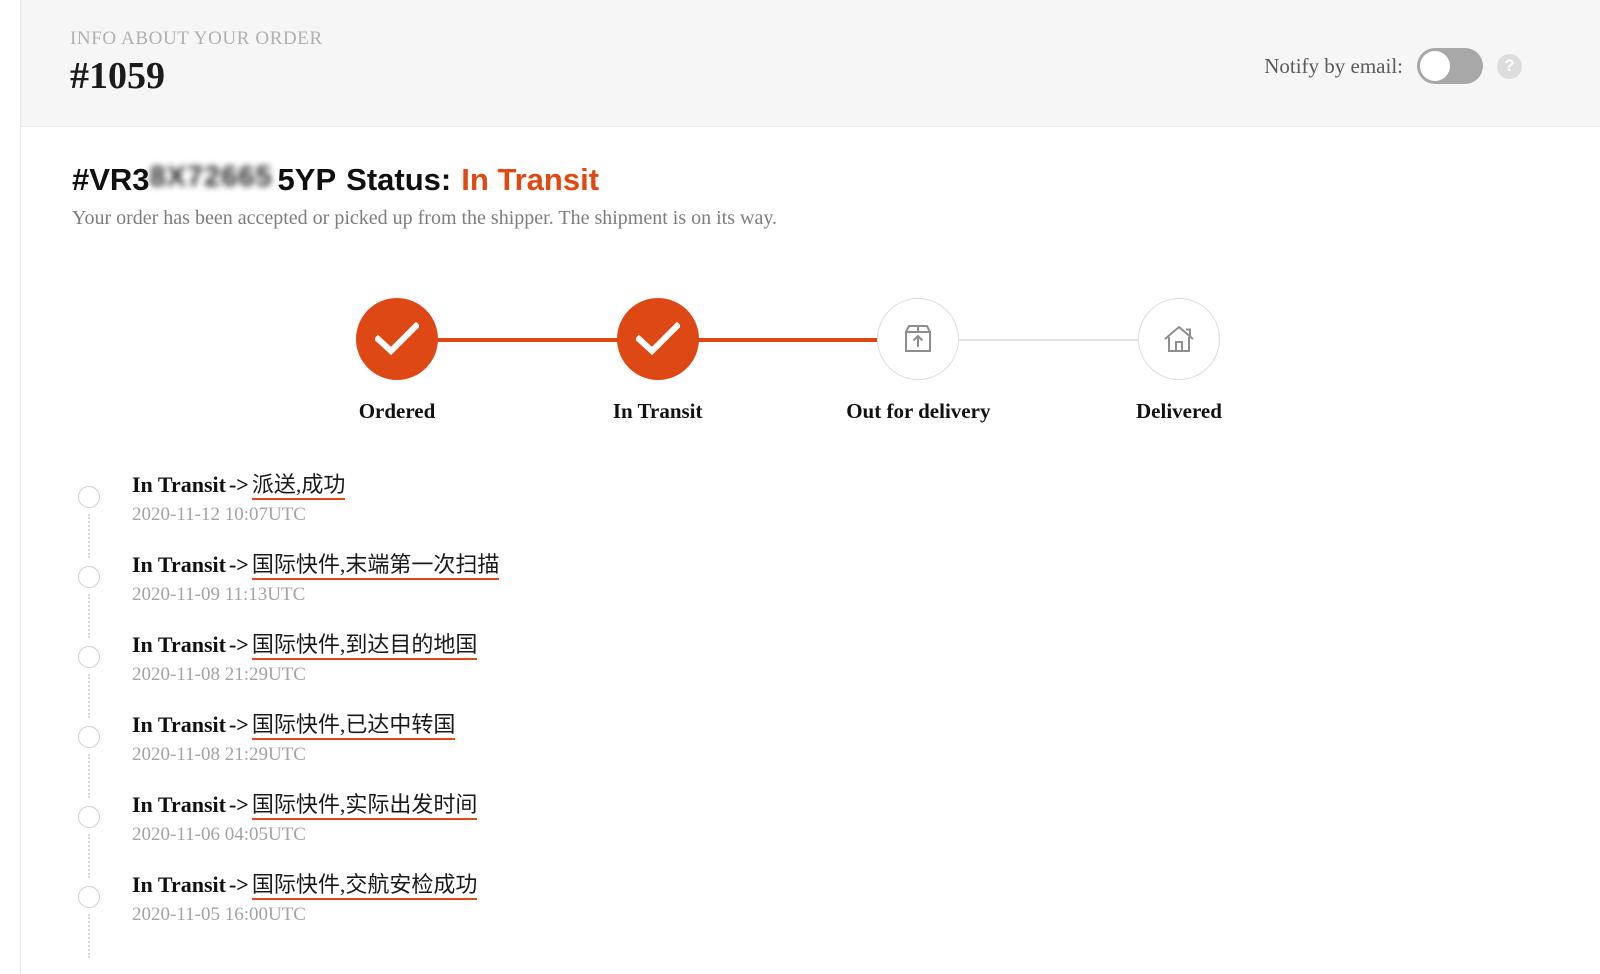  I want to click on step-in-transit-circle, so click(657, 339).